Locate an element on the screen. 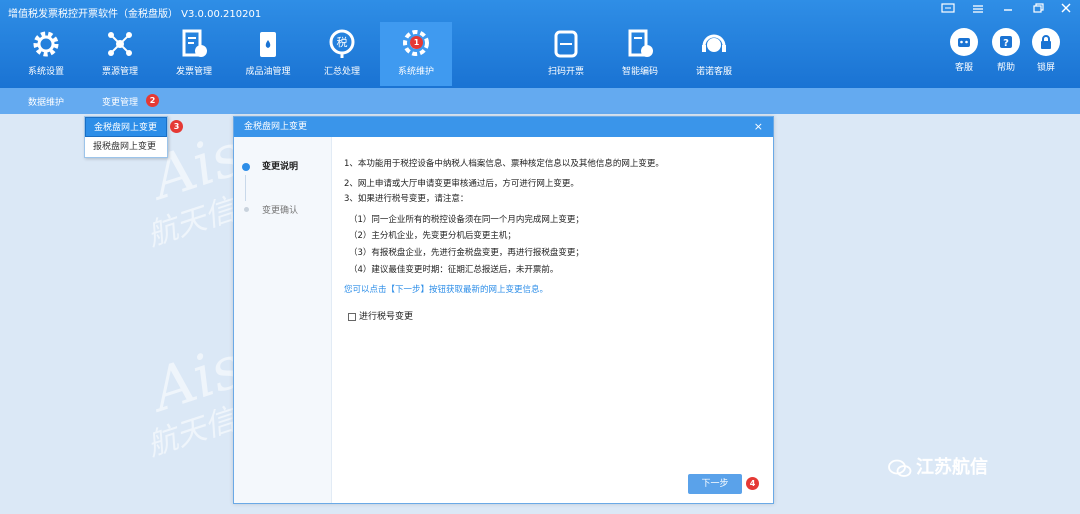 The image size is (1080, 514). checkbox-label: 进行税号变更 is located at coordinates (386, 317).